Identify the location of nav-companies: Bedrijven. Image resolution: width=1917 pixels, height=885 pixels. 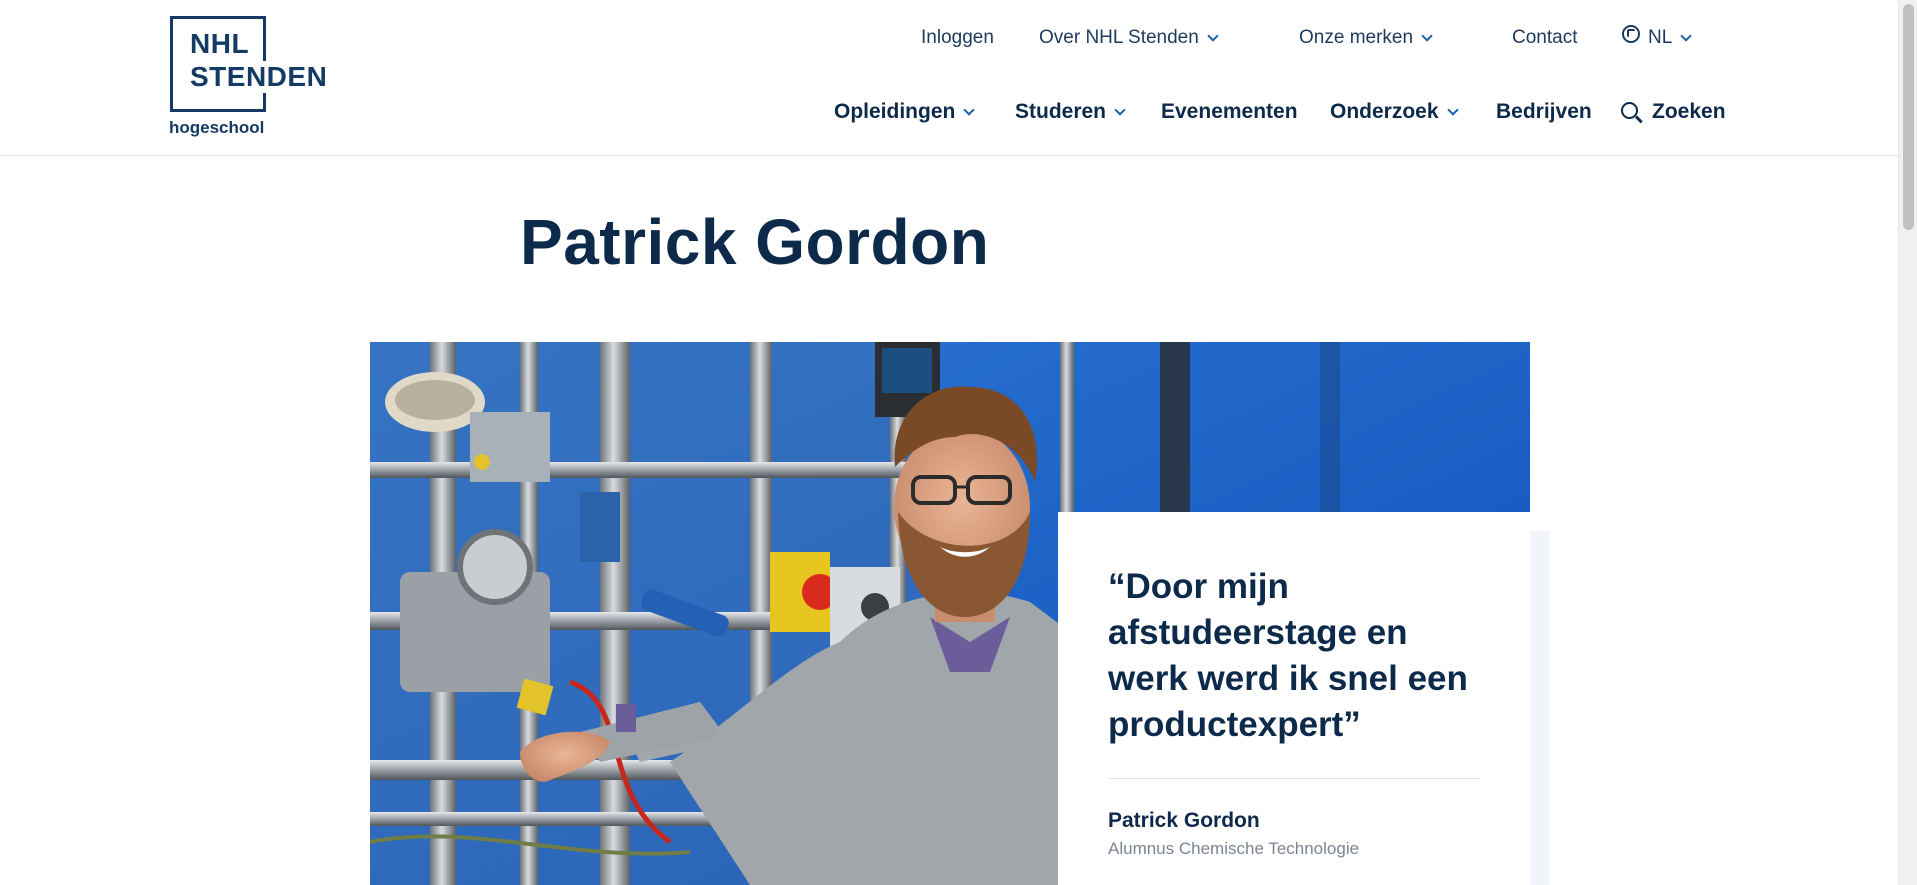
(1544, 112).